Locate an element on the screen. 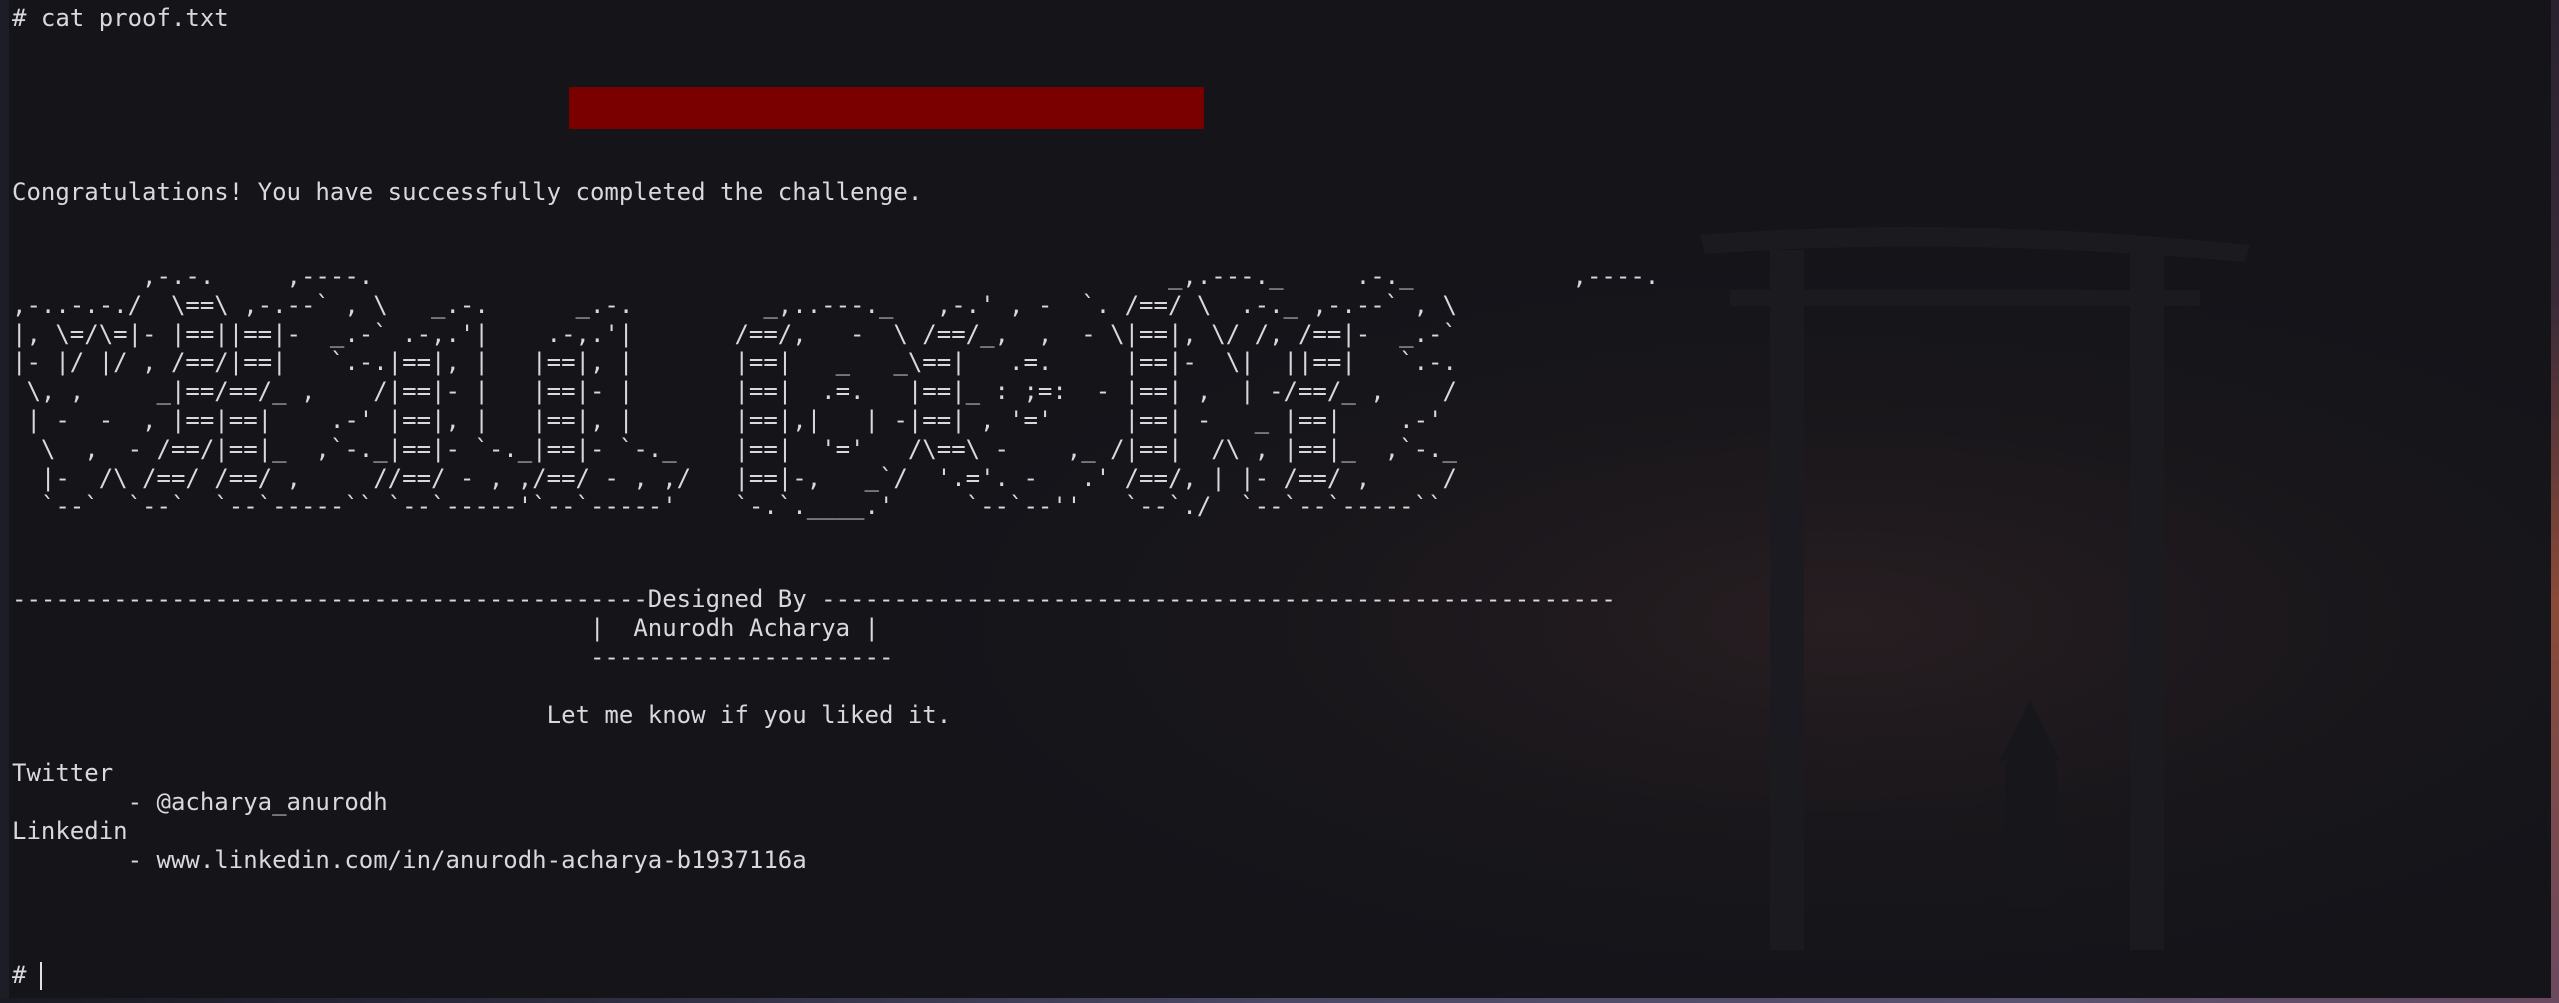  shell-prompt: # is located at coordinates (26, 975).